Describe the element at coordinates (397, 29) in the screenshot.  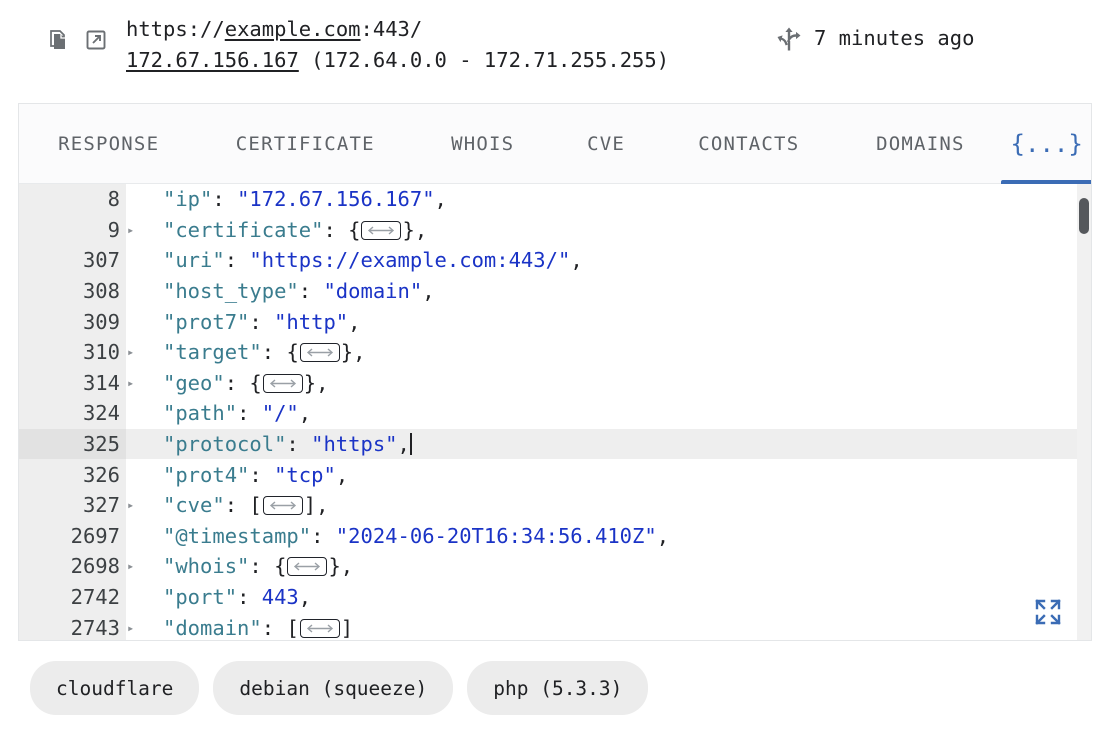
I see `target-url-line: https://example.com:443/` at that location.